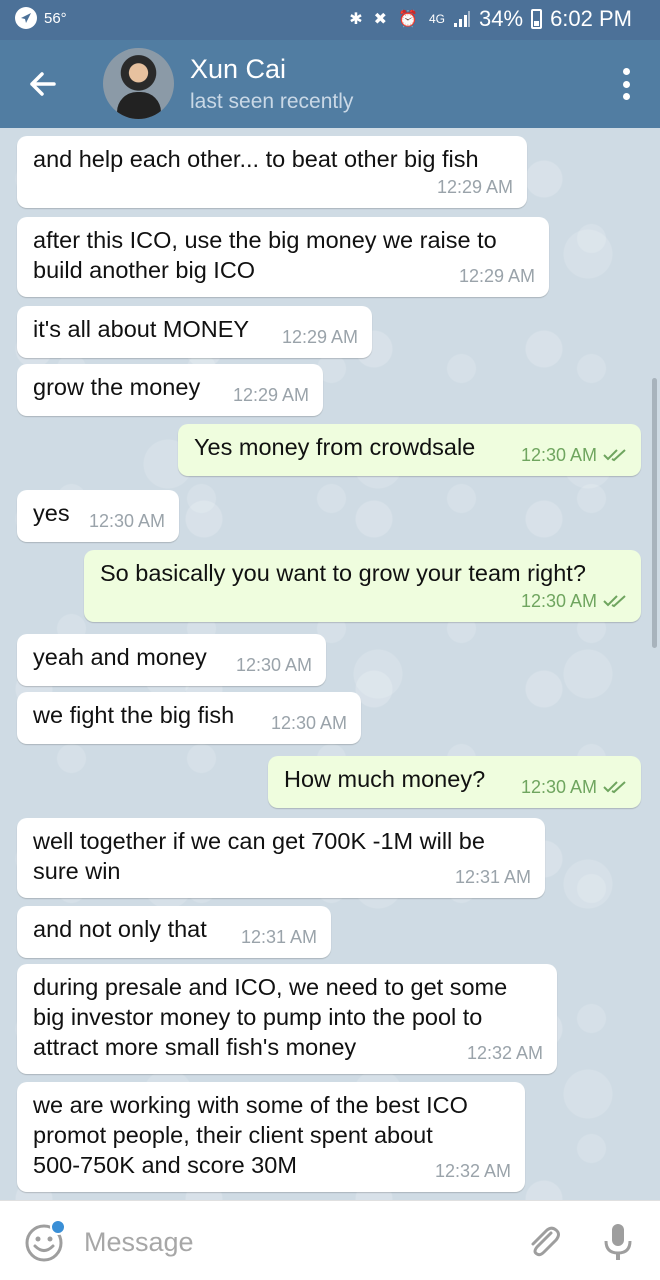 The image size is (660, 1280). I want to click on status-left: 56°, so click(40, 18).